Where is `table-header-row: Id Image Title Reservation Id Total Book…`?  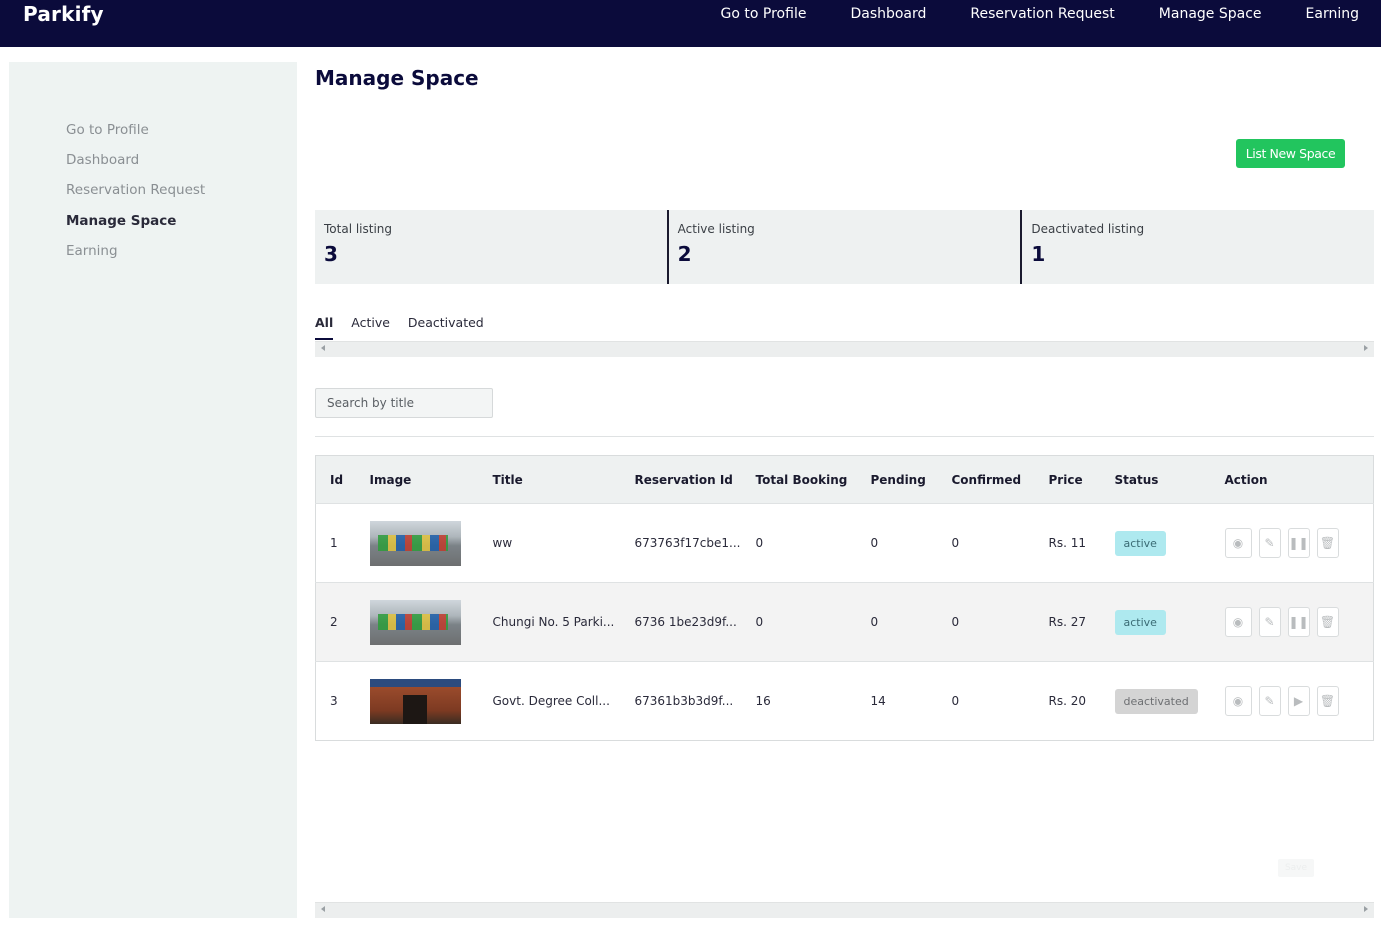
table-header-row: Id Image Title Reservation Id Total Book… is located at coordinates (844, 479).